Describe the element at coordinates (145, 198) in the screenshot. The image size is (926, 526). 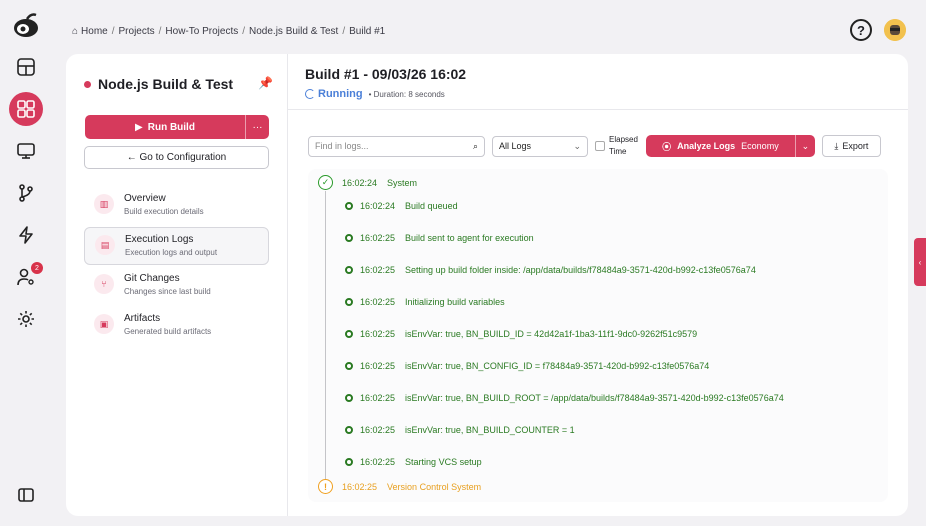
I see `nav-item-title: Overview` at that location.